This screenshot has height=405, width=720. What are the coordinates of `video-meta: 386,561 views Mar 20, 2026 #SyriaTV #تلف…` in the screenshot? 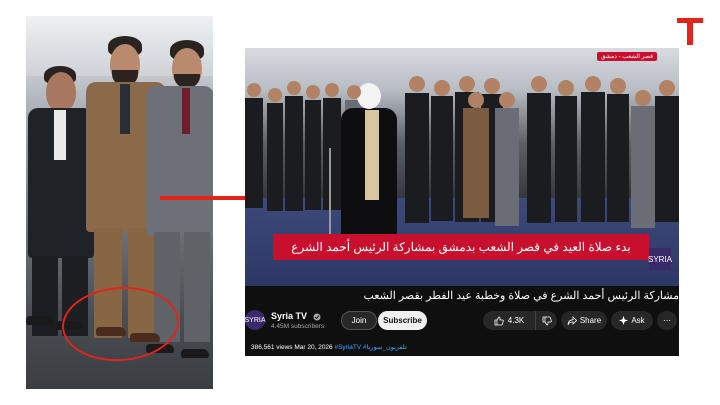 It's located at (329, 347).